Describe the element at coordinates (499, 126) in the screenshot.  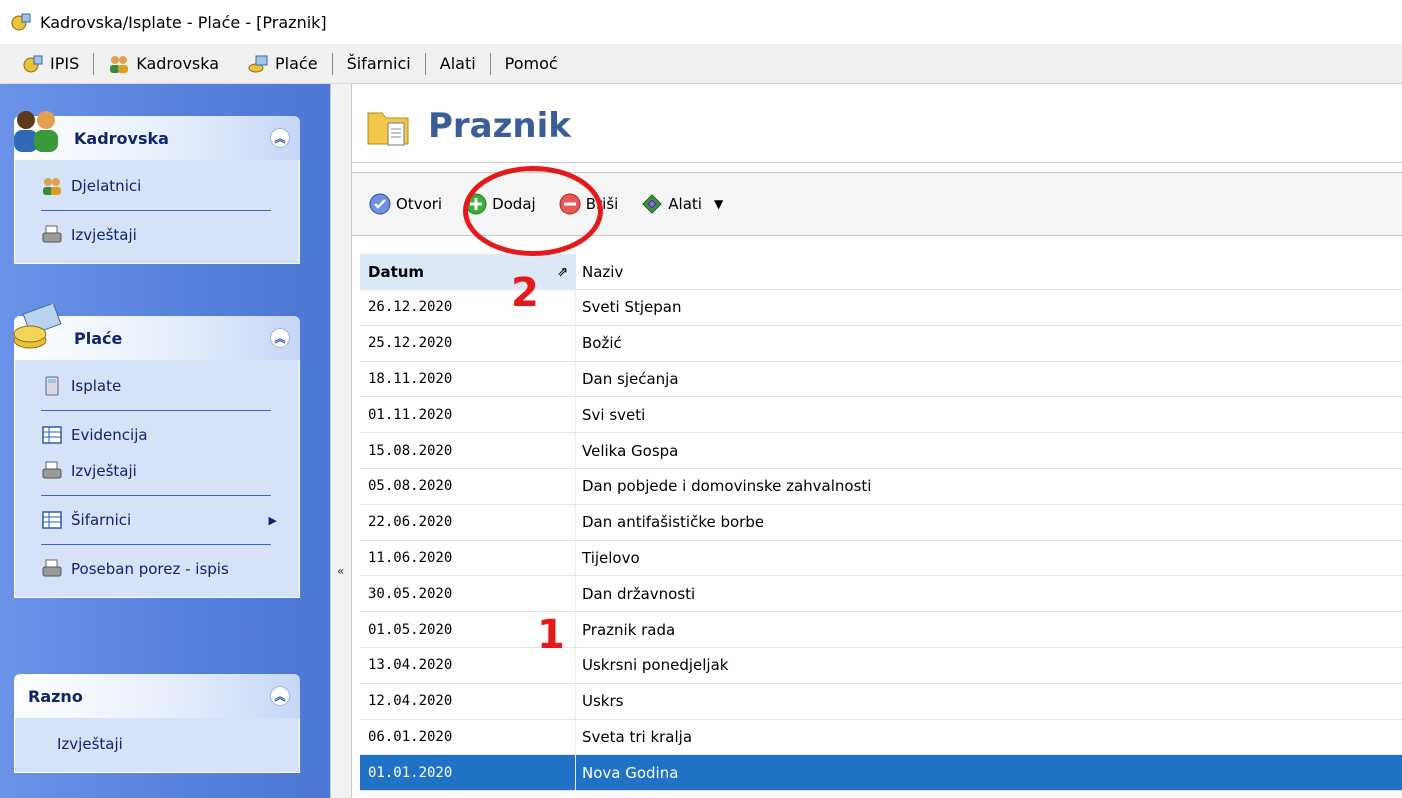
I see `page-title: Praznik` at that location.